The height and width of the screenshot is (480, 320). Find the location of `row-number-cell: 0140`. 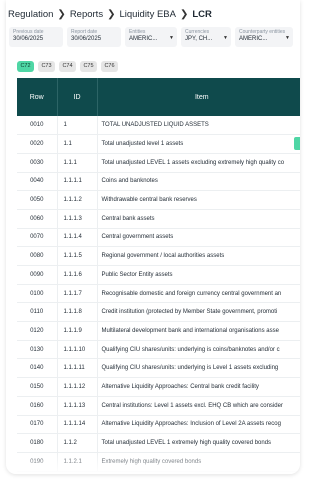

row-number-cell: 0140 is located at coordinates (37, 368).